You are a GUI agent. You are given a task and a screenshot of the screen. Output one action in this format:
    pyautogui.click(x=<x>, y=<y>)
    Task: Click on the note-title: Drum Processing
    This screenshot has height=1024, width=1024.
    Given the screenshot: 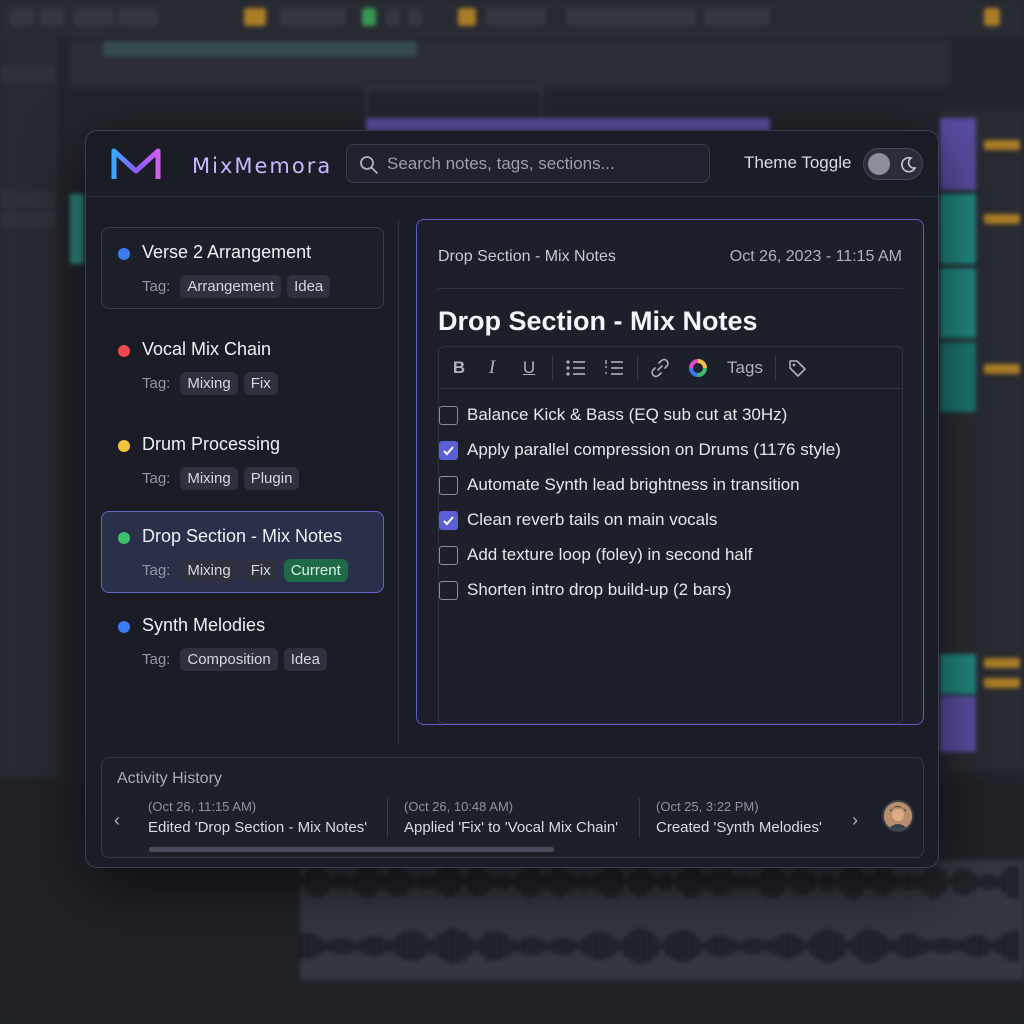 What is the action you would take?
    pyautogui.click(x=211, y=444)
    